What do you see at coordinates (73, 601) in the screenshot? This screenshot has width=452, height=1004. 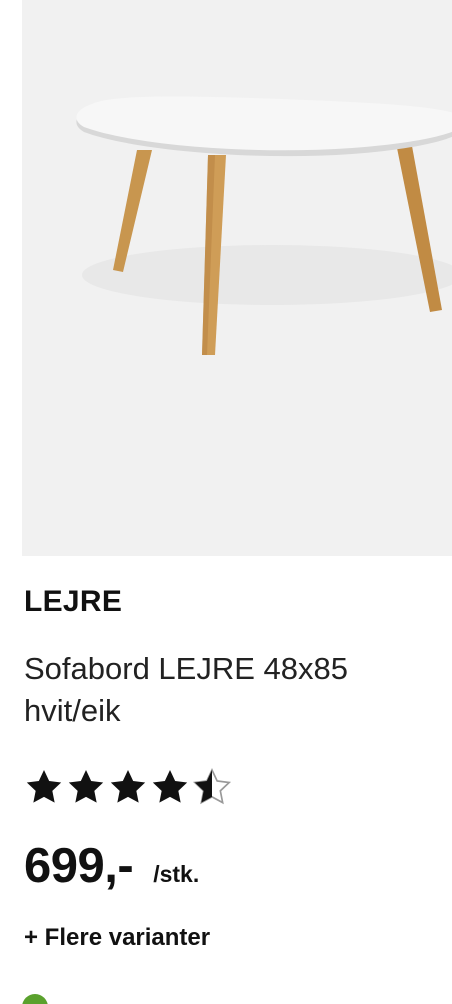 I see `product-brand: LEJRE` at bounding box center [73, 601].